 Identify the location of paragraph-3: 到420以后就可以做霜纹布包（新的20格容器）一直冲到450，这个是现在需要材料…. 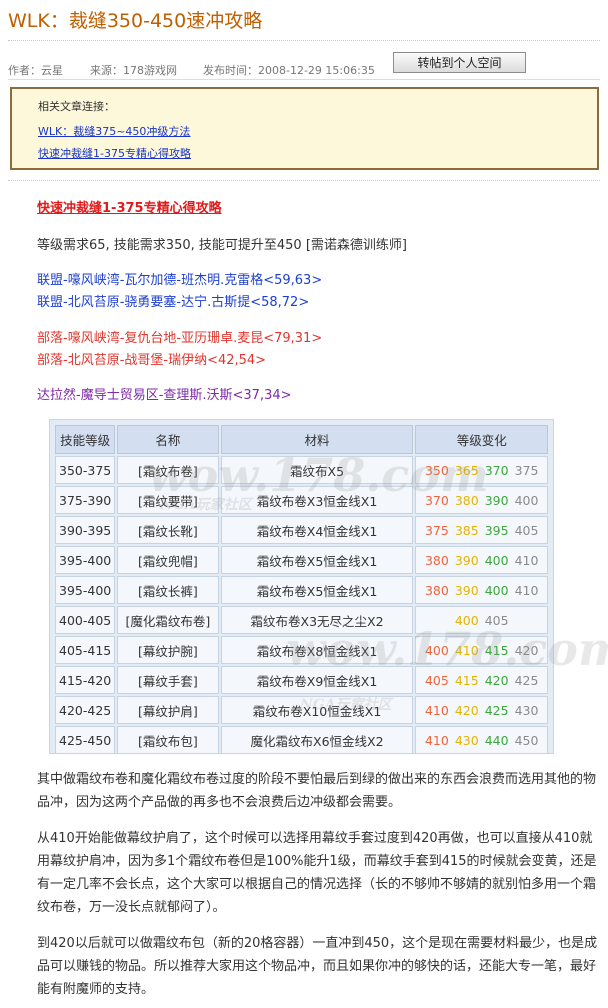
(317, 966).